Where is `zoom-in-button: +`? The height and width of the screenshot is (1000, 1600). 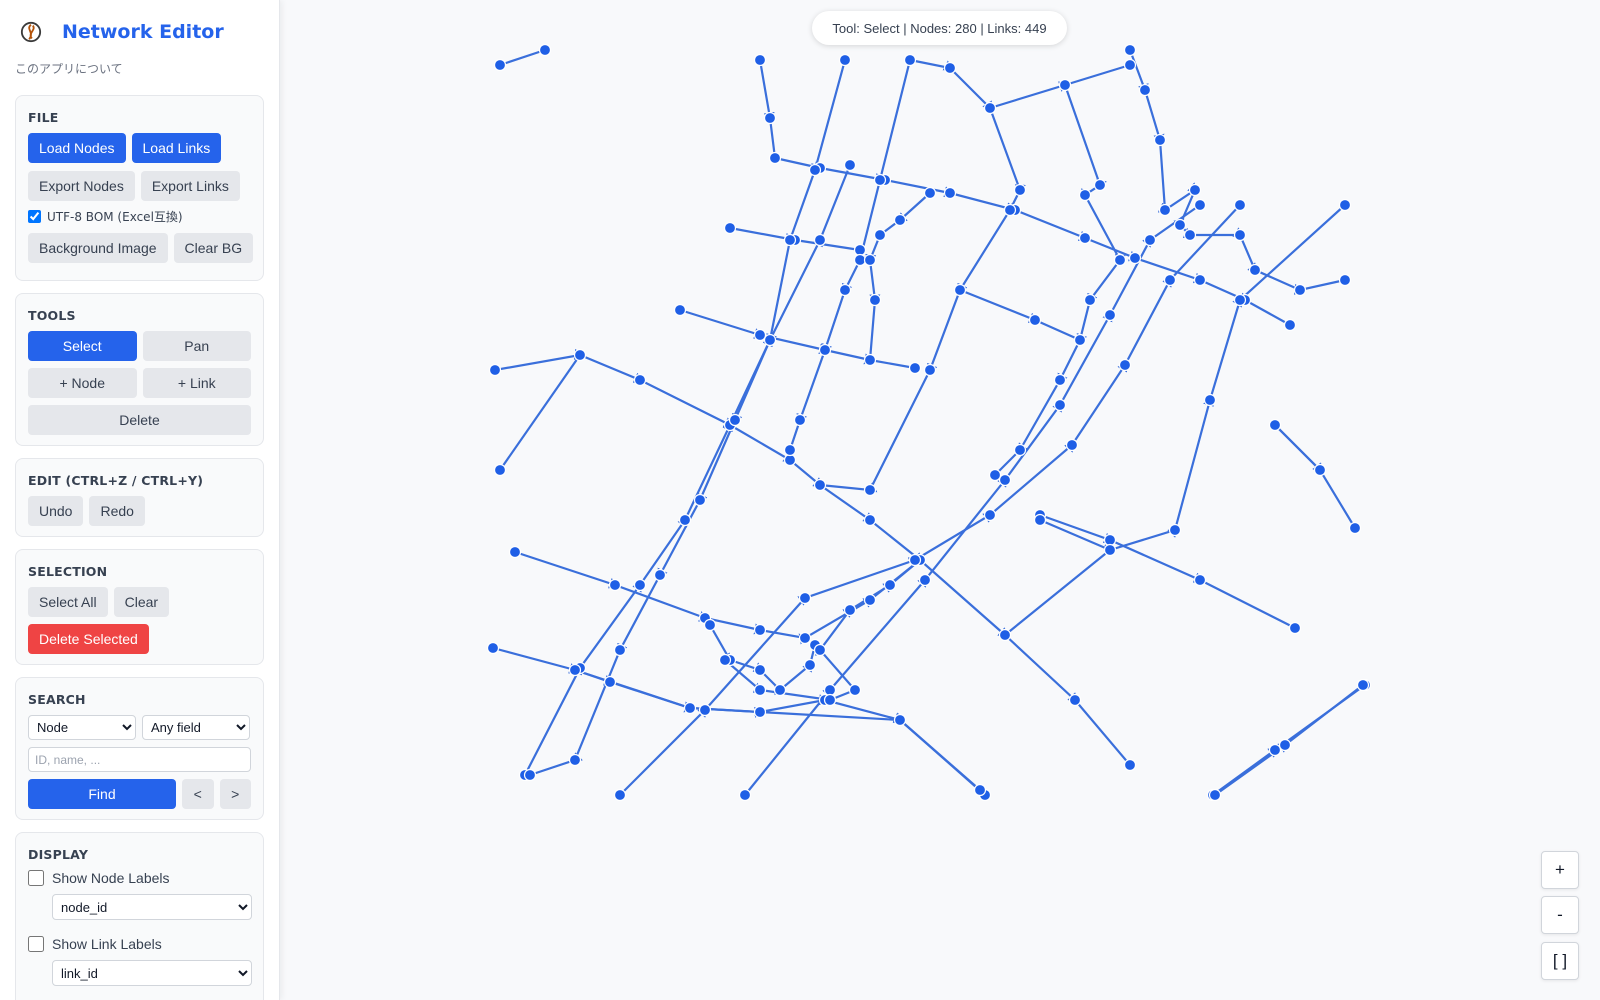
zoom-in-button: + is located at coordinates (1560, 870).